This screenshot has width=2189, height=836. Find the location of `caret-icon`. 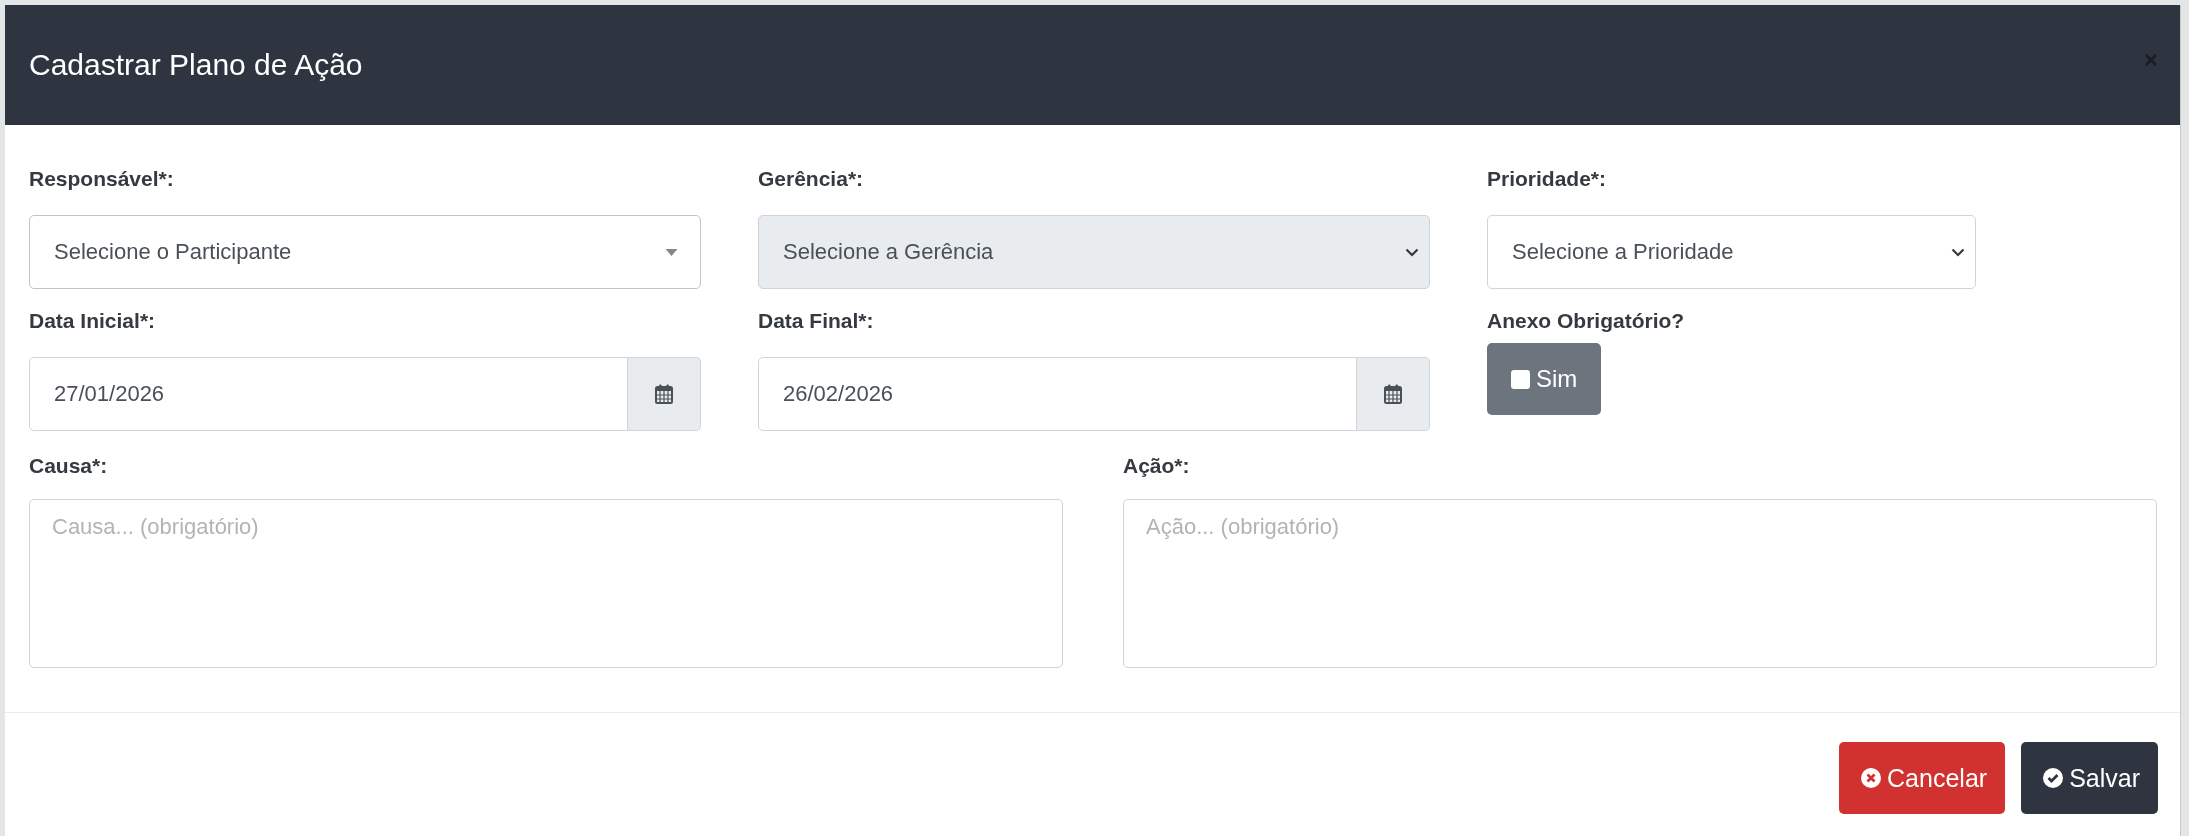

caret-icon is located at coordinates (671, 252).